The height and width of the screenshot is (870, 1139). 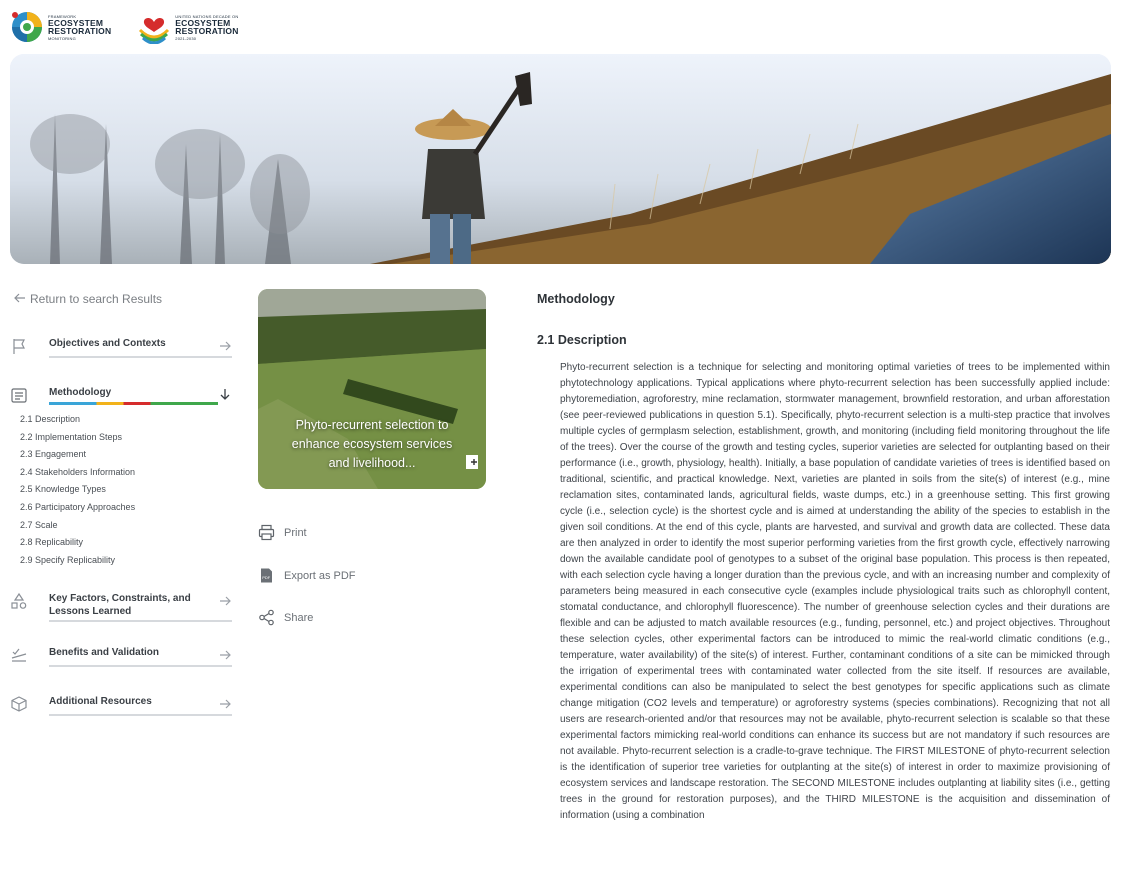 What do you see at coordinates (372, 425) in the screenshot?
I see `card-caption-line1: Phyto-recurrent selection to` at bounding box center [372, 425].